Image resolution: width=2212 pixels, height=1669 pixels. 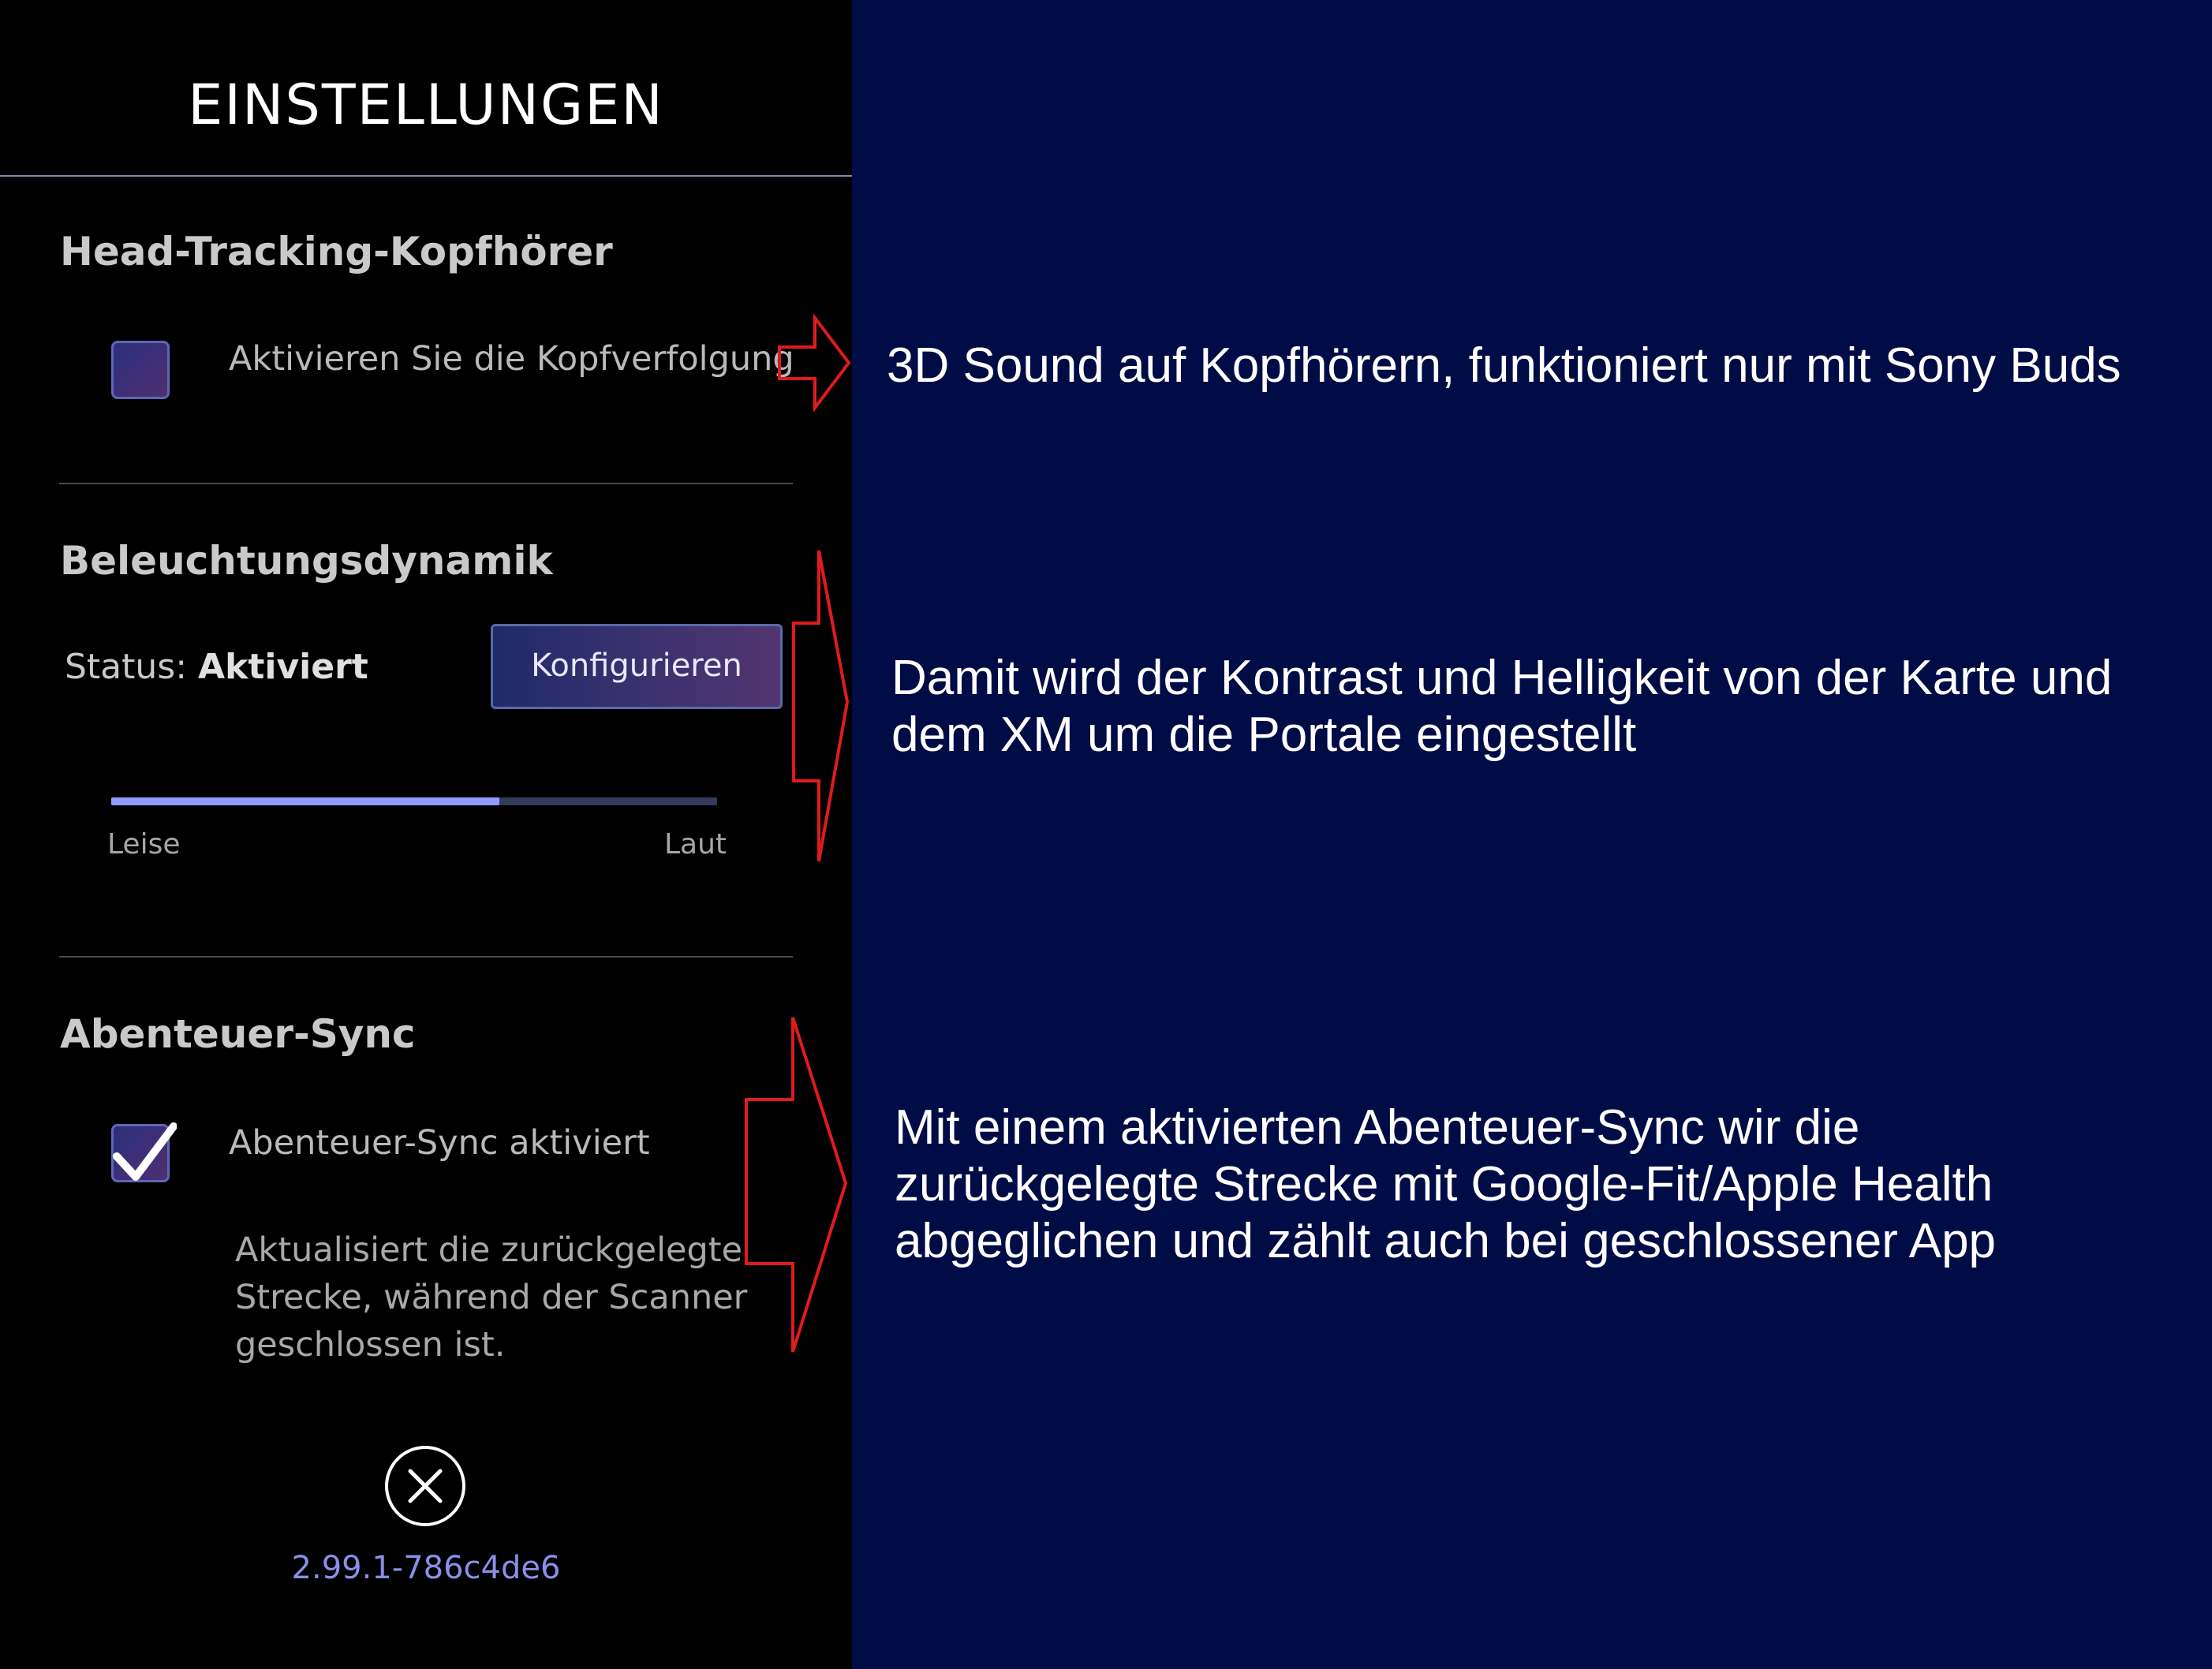 What do you see at coordinates (439, 1143) in the screenshot?
I see `adventure-sync-label: Abenteuer-Sync aktiviert` at bounding box center [439, 1143].